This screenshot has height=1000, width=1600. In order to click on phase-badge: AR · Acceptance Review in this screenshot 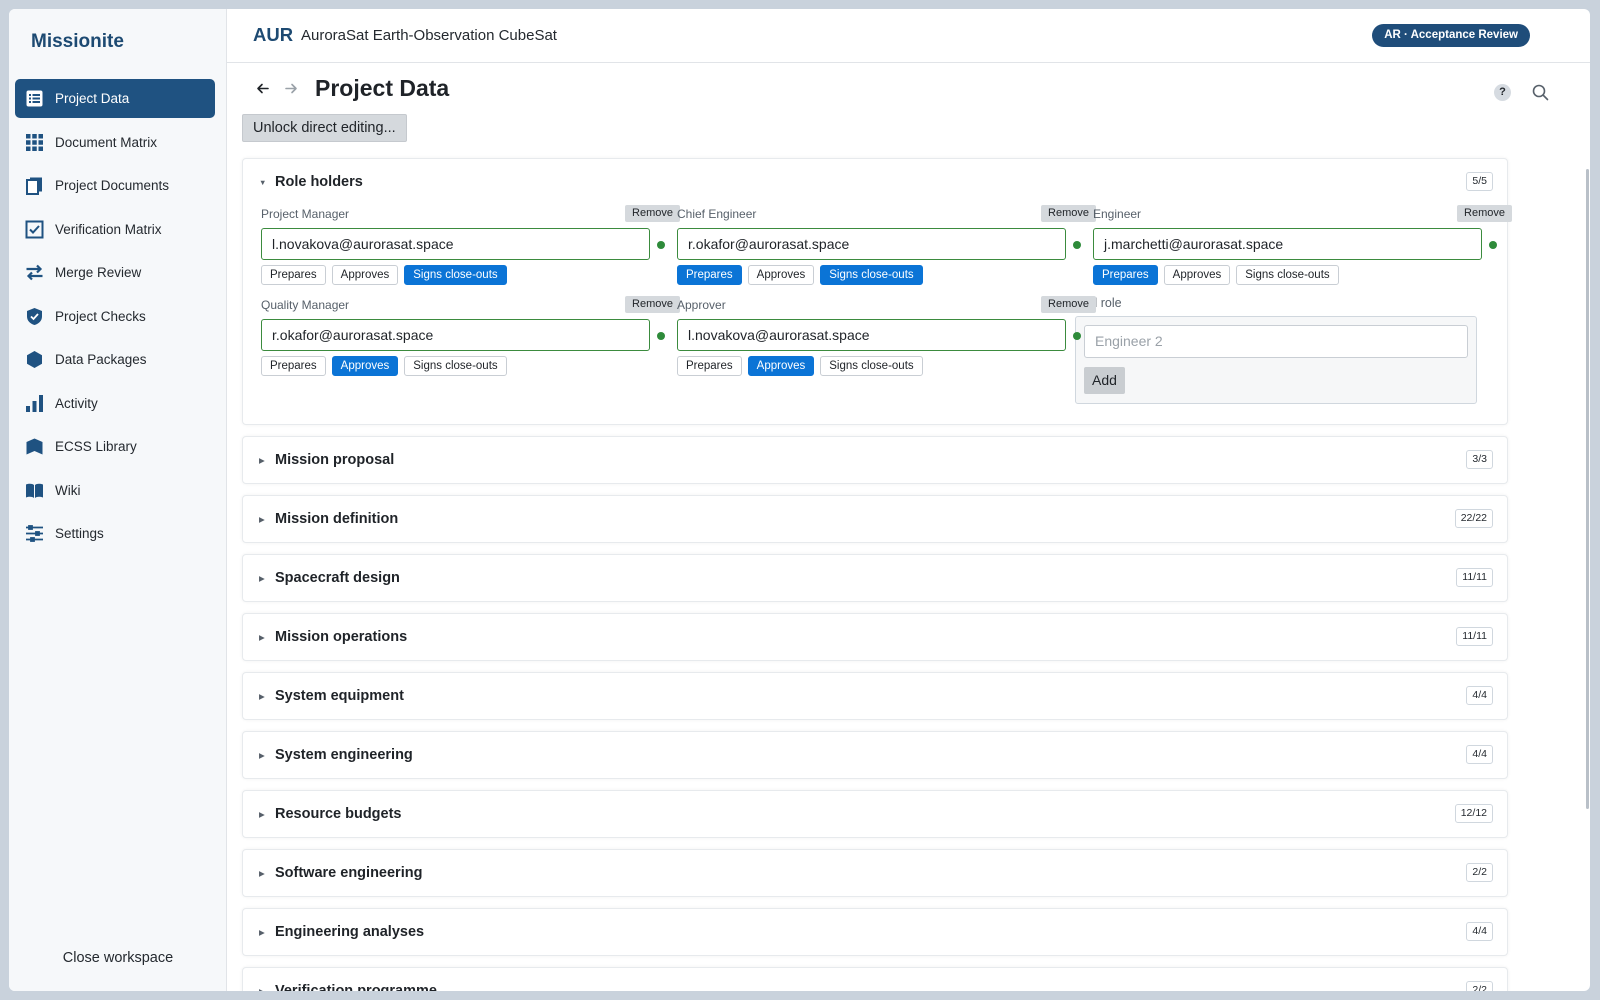, I will do `click(1451, 35)`.